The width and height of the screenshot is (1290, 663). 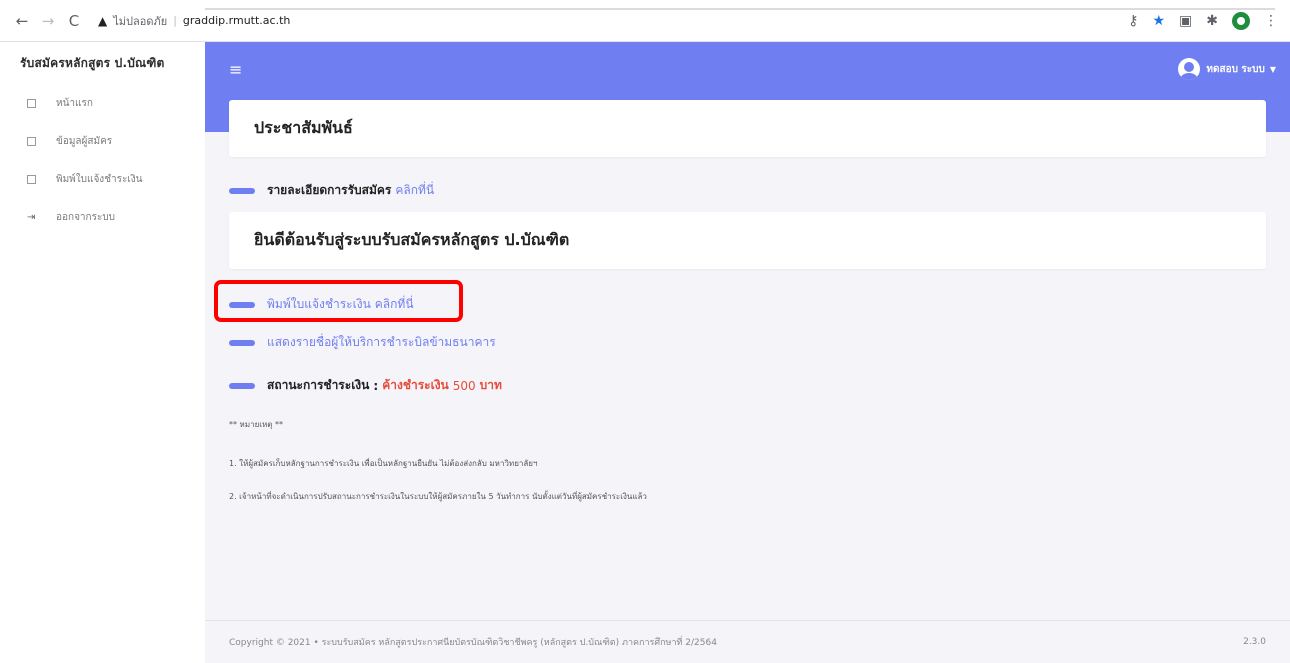 I want to click on insecure-label: ไม่ปลอดภัย, so click(x=140, y=21).